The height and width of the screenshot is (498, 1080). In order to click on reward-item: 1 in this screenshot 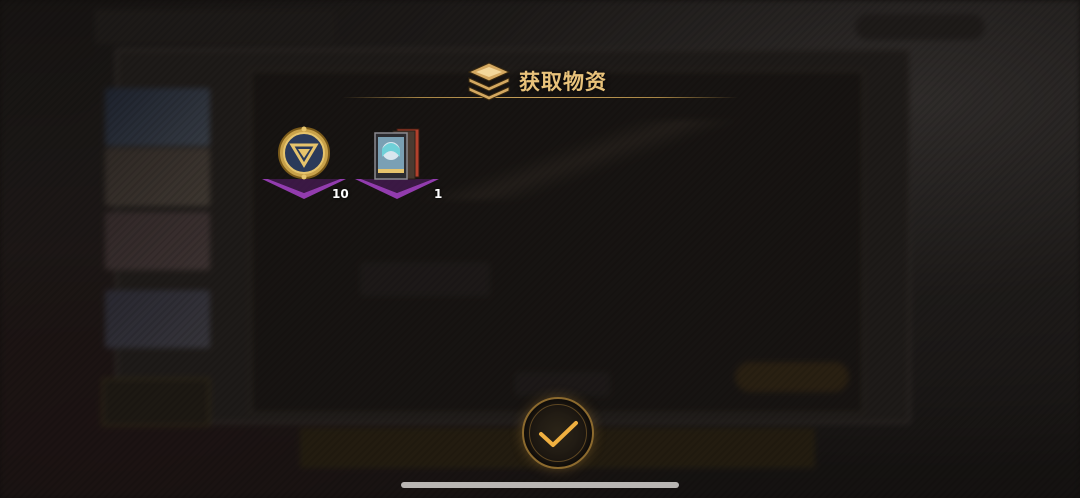, I will do `click(397, 170)`.